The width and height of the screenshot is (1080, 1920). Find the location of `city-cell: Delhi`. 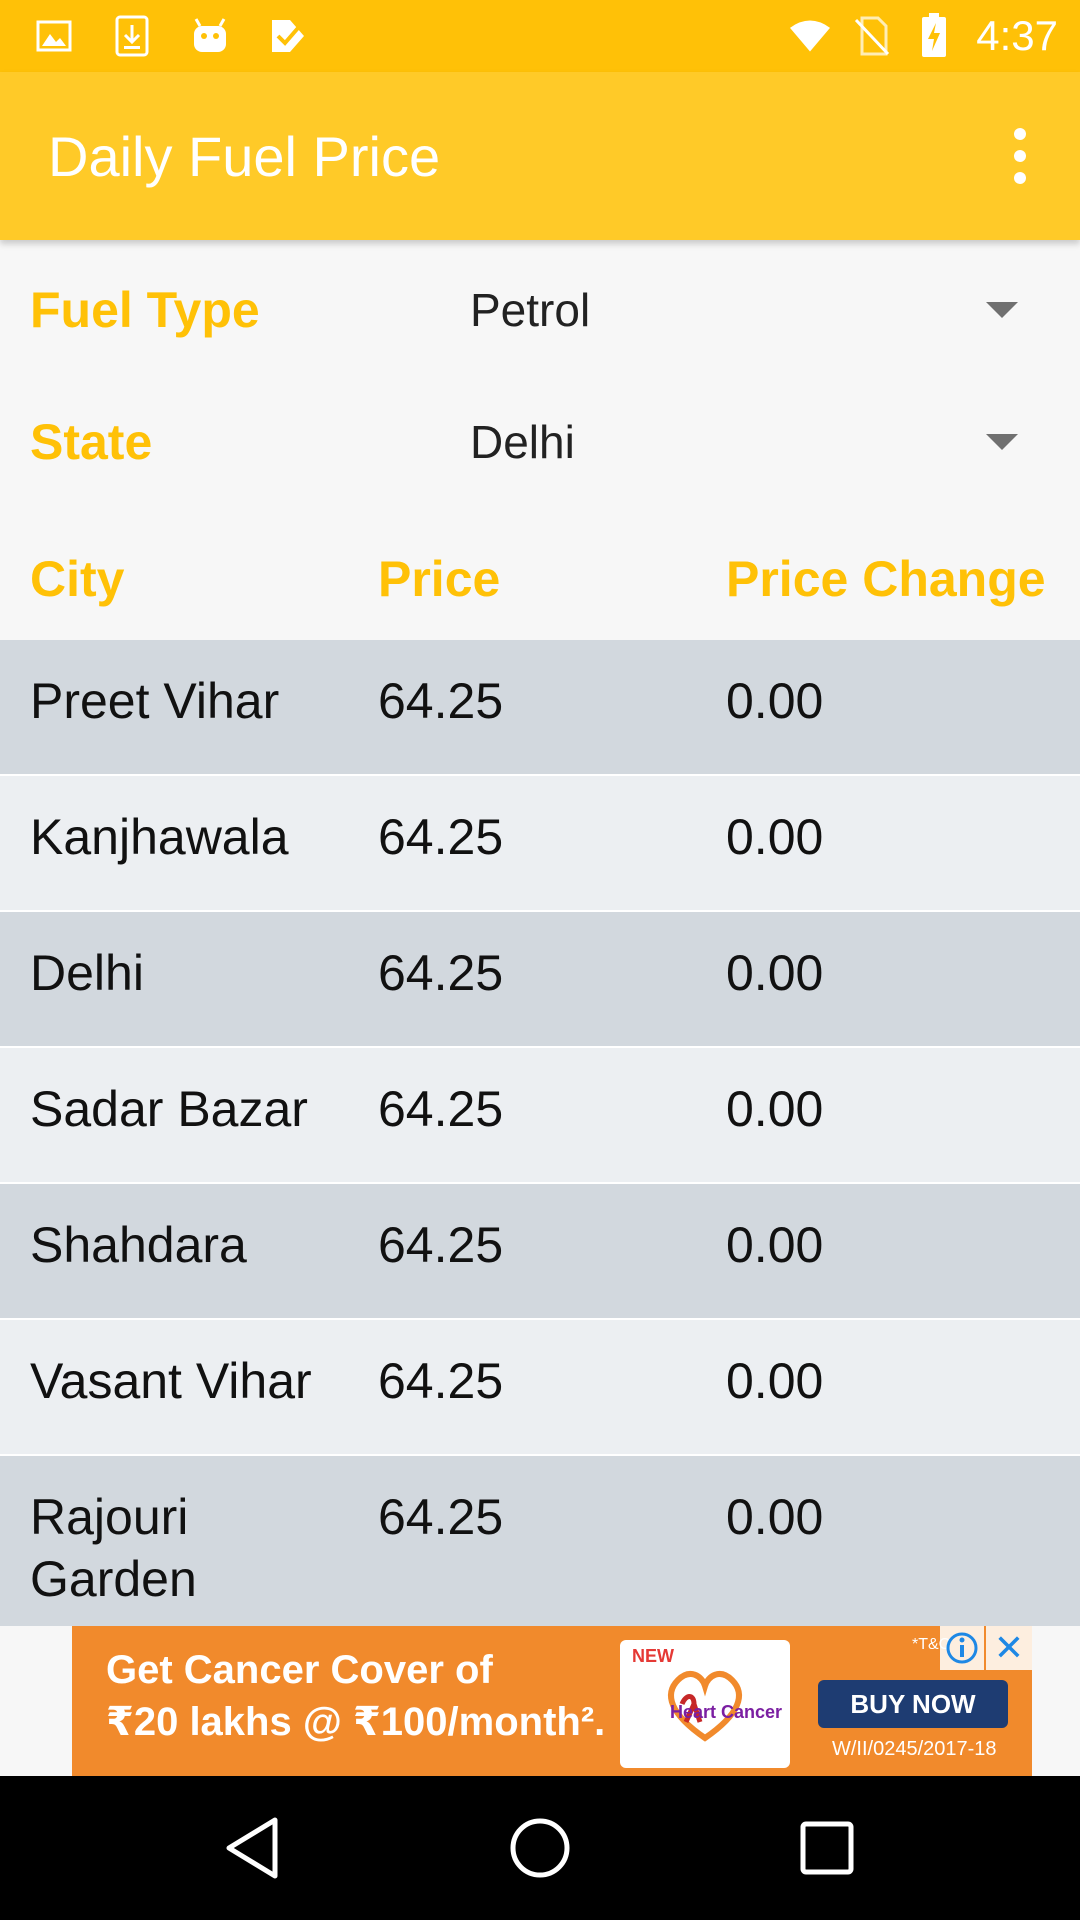

city-cell: Delhi is located at coordinates (87, 973).